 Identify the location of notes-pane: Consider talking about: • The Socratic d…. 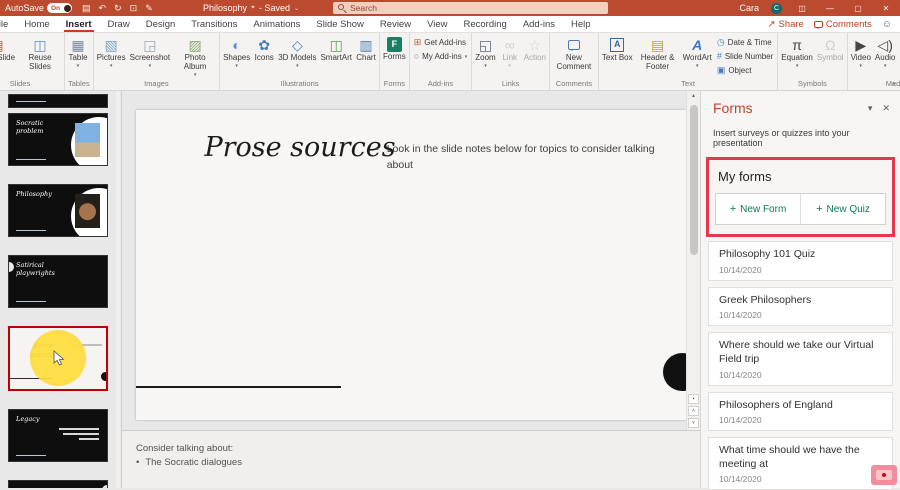
(411, 459).